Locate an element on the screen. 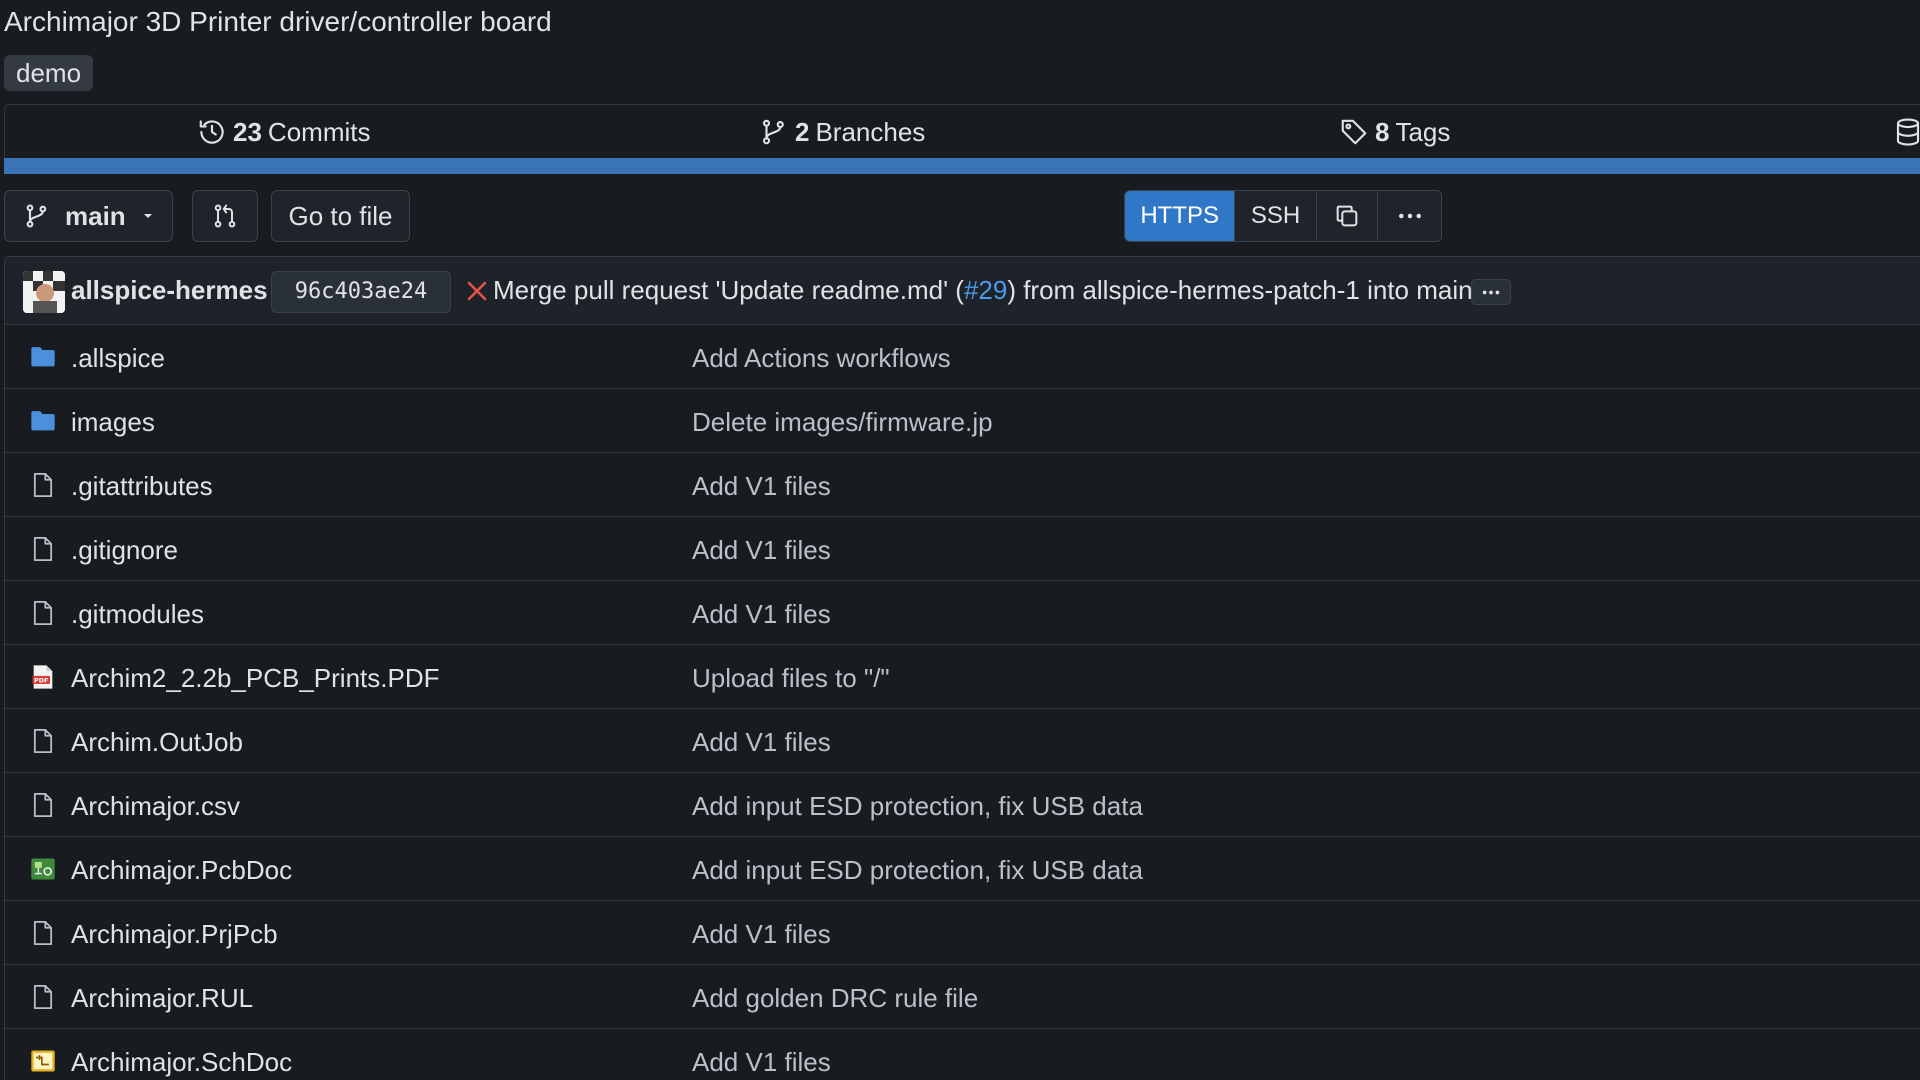 The width and height of the screenshot is (1920, 1080). tags-label: Tags is located at coordinates (1423, 131).